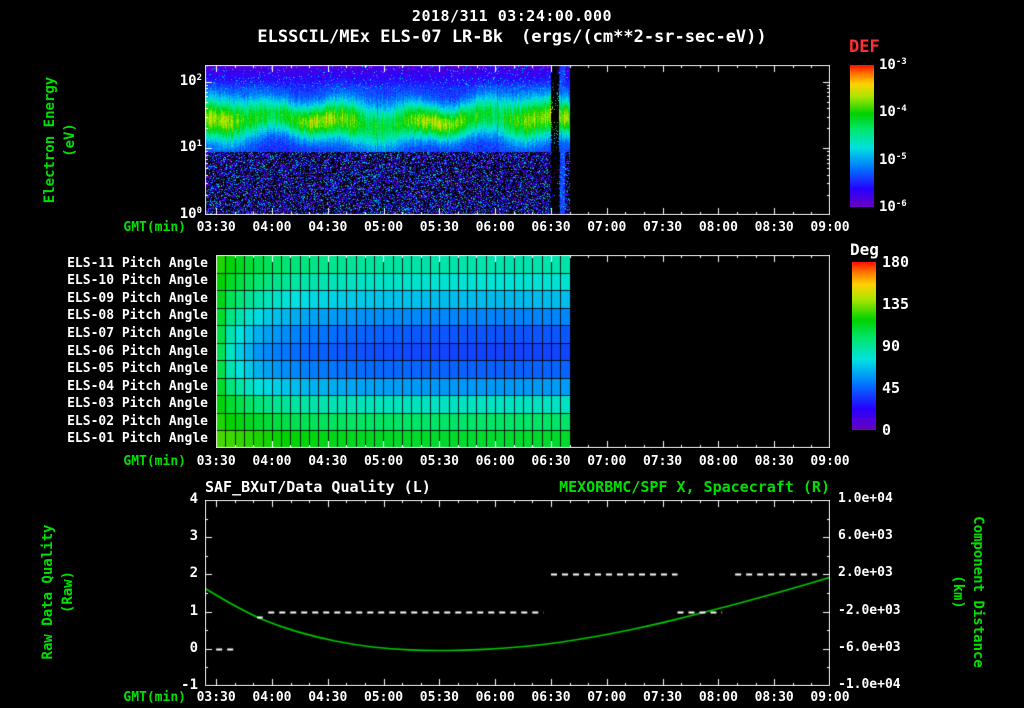 The height and width of the screenshot is (708, 1024). Describe the element at coordinates (869, 684) in the screenshot. I see `distance-tick-label: -1.0e+04` at that location.